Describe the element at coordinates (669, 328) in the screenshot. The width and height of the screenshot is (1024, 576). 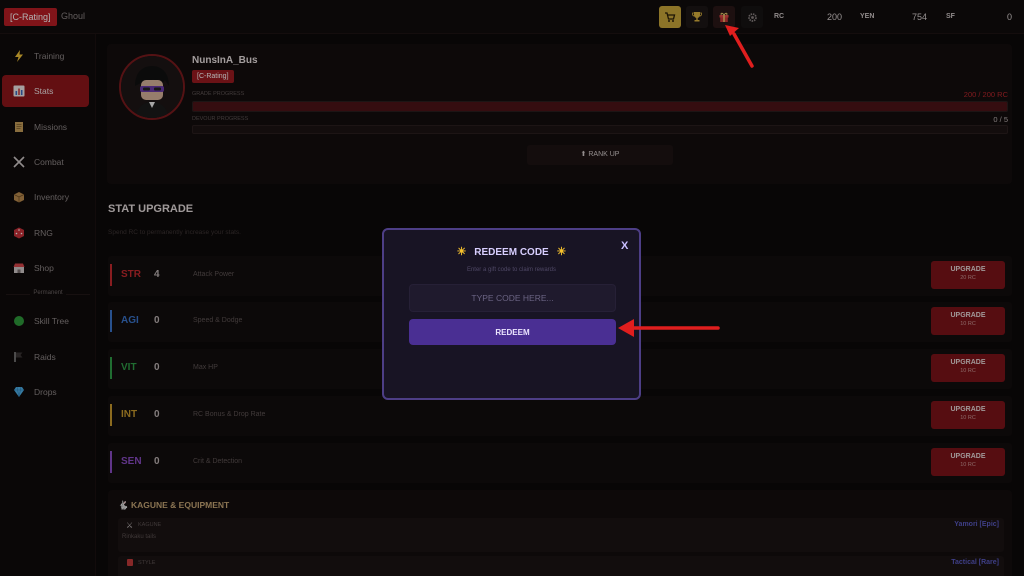
I see `arrow-annotation-redeem` at that location.